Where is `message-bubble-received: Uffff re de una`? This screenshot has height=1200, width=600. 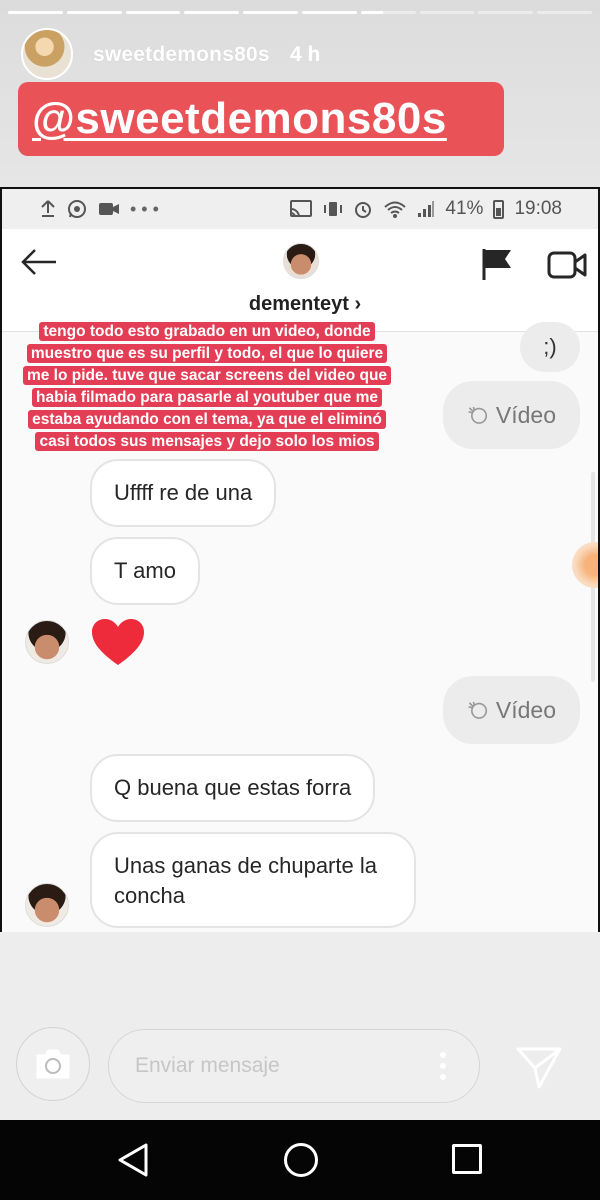
message-bubble-received: Uffff re de una is located at coordinates (183, 493).